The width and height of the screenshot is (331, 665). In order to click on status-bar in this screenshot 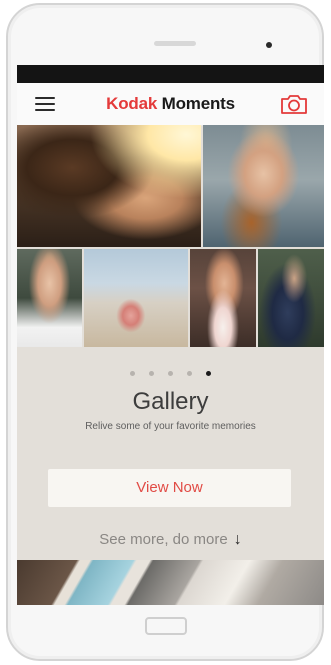, I will do `click(170, 74)`.